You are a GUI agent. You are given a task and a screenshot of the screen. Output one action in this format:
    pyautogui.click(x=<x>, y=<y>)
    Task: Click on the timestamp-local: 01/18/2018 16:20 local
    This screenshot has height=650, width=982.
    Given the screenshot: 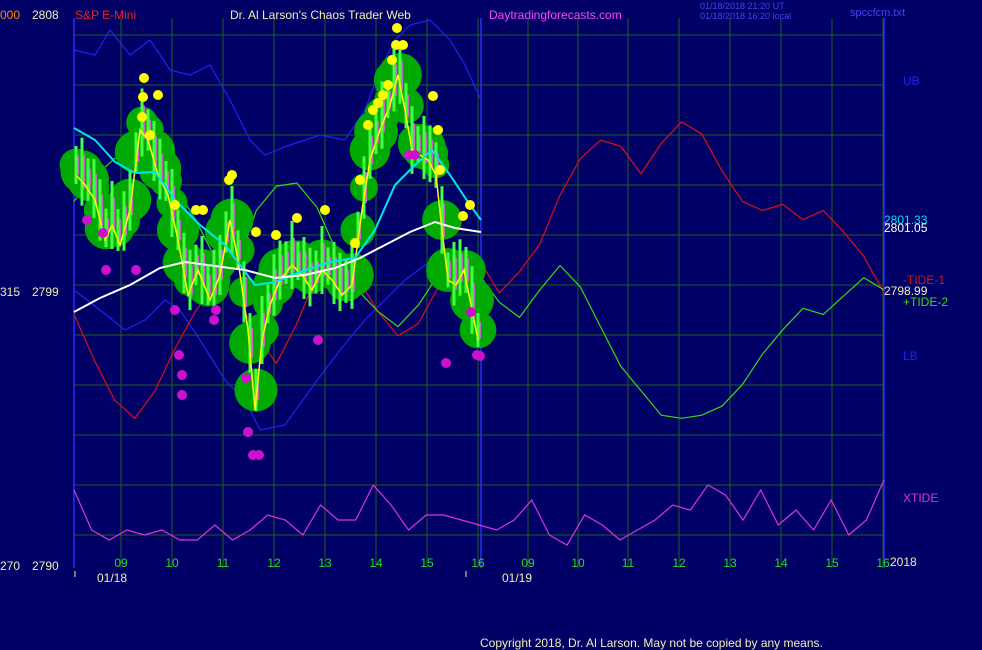 What is the action you would take?
    pyautogui.click(x=746, y=16)
    